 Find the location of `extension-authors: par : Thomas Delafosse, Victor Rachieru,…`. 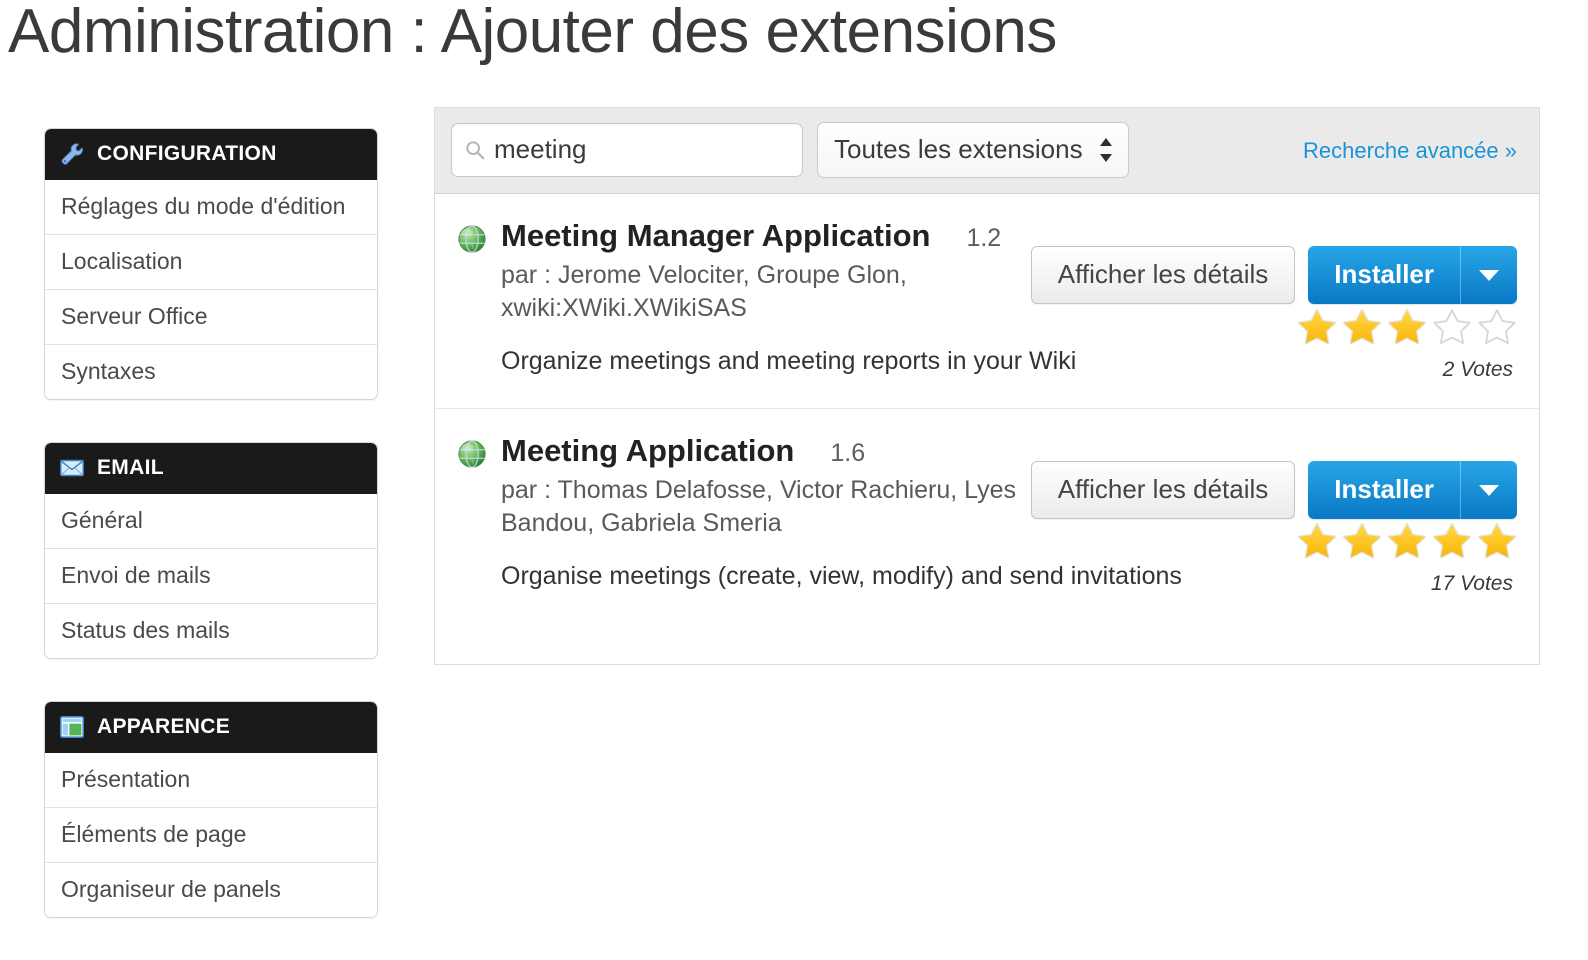

extension-authors: par : Thomas Delafosse, Victor Rachieru,… is located at coordinates (759, 506).